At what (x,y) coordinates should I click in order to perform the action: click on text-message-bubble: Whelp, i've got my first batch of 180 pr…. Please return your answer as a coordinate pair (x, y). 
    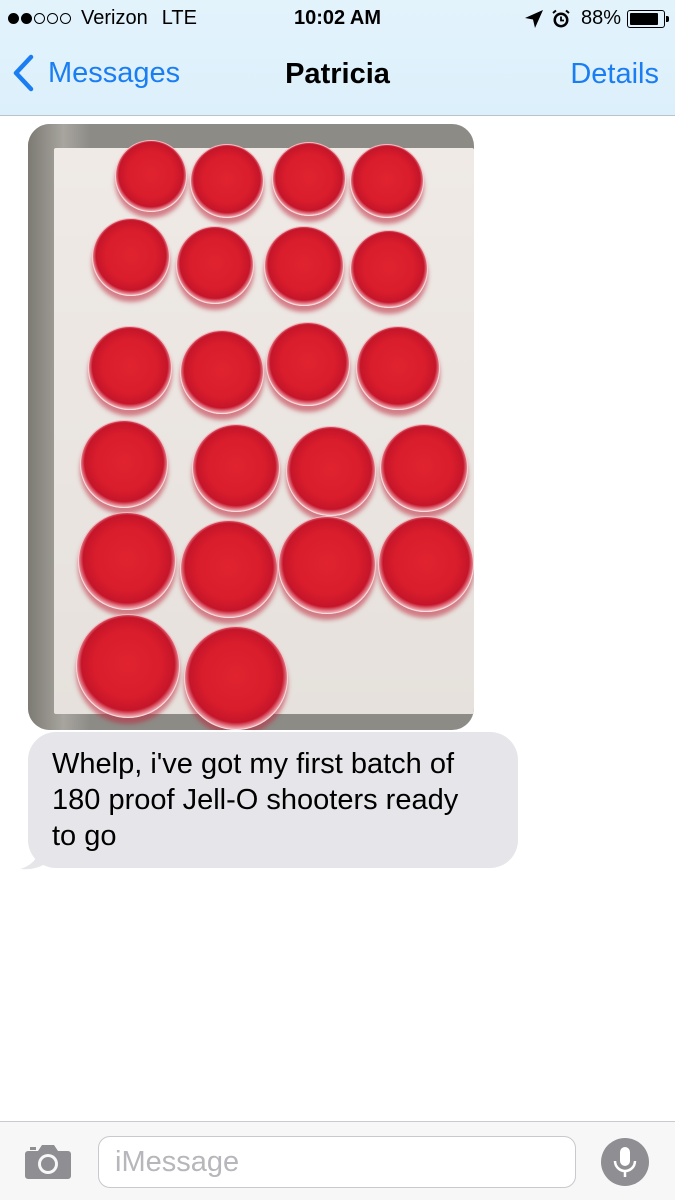
    Looking at the image, I should click on (273, 800).